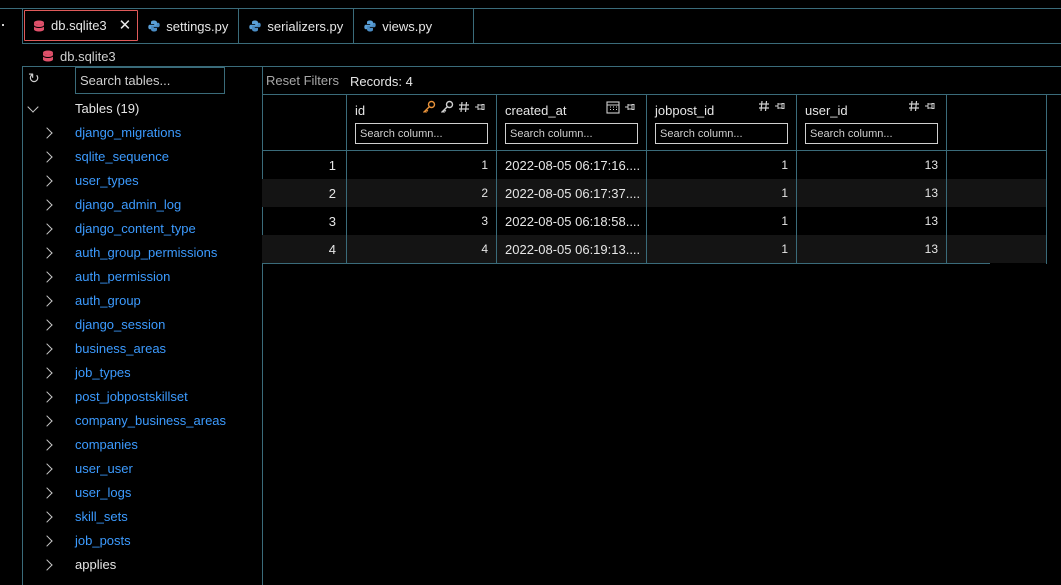 The height and width of the screenshot is (585, 1061). What do you see at coordinates (142, 181) in the screenshot?
I see `tree-item-table: user_types` at bounding box center [142, 181].